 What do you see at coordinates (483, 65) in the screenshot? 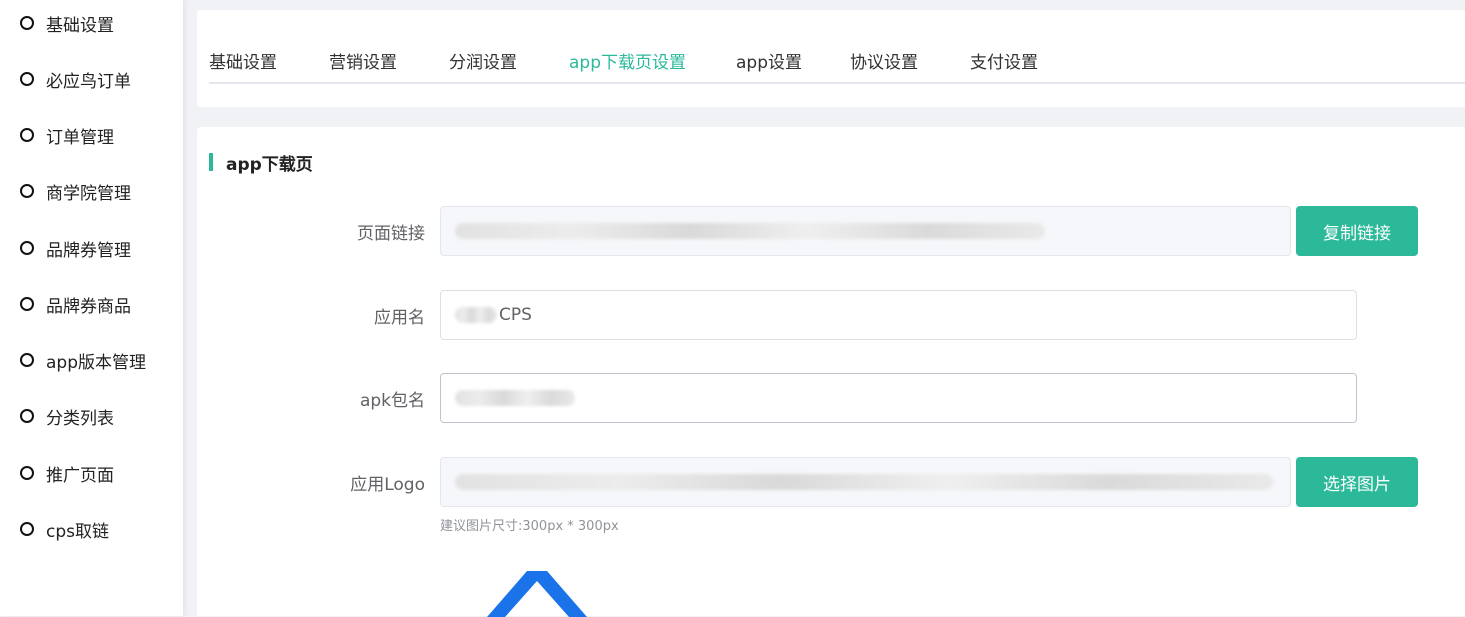
I see `tab-profit-sharing-settings: 分润设置` at bounding box center [483, 65].